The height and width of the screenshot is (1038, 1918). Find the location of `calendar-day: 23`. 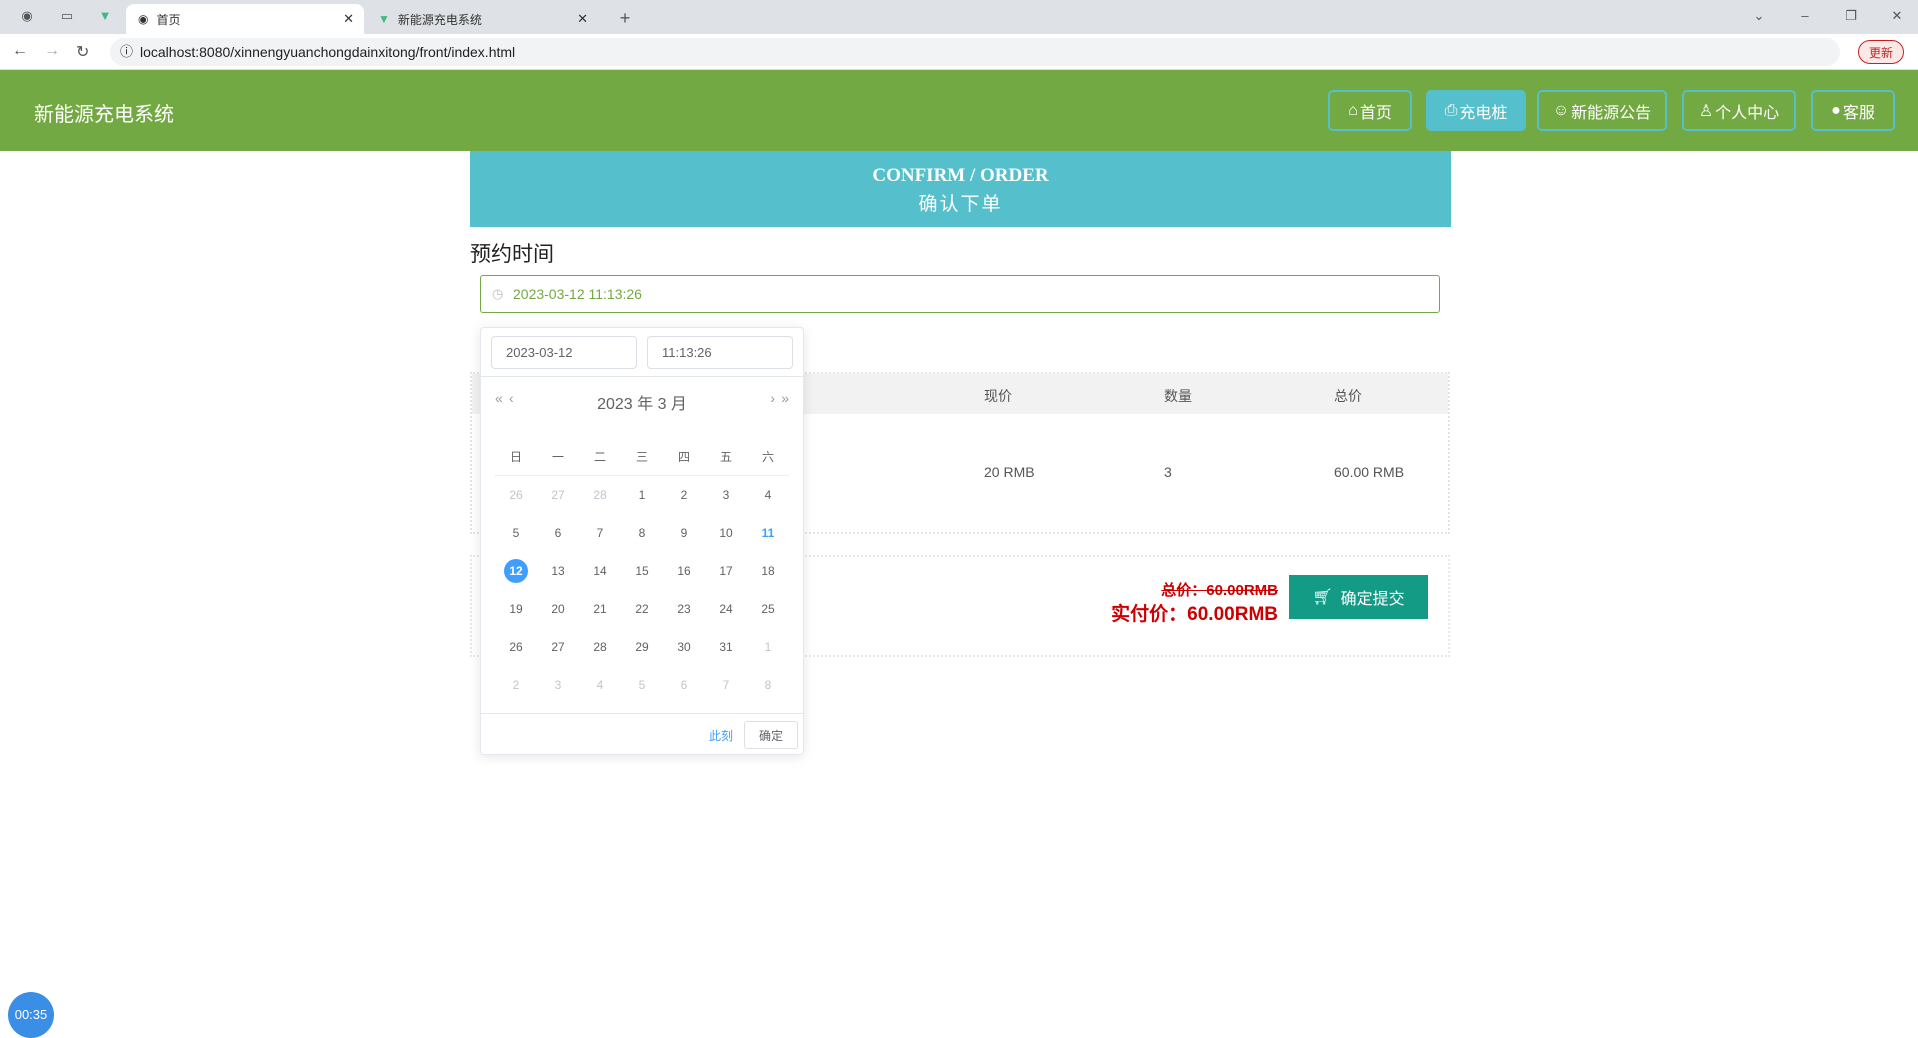

calendar-day: 23 is located at coordinates (684, 609).